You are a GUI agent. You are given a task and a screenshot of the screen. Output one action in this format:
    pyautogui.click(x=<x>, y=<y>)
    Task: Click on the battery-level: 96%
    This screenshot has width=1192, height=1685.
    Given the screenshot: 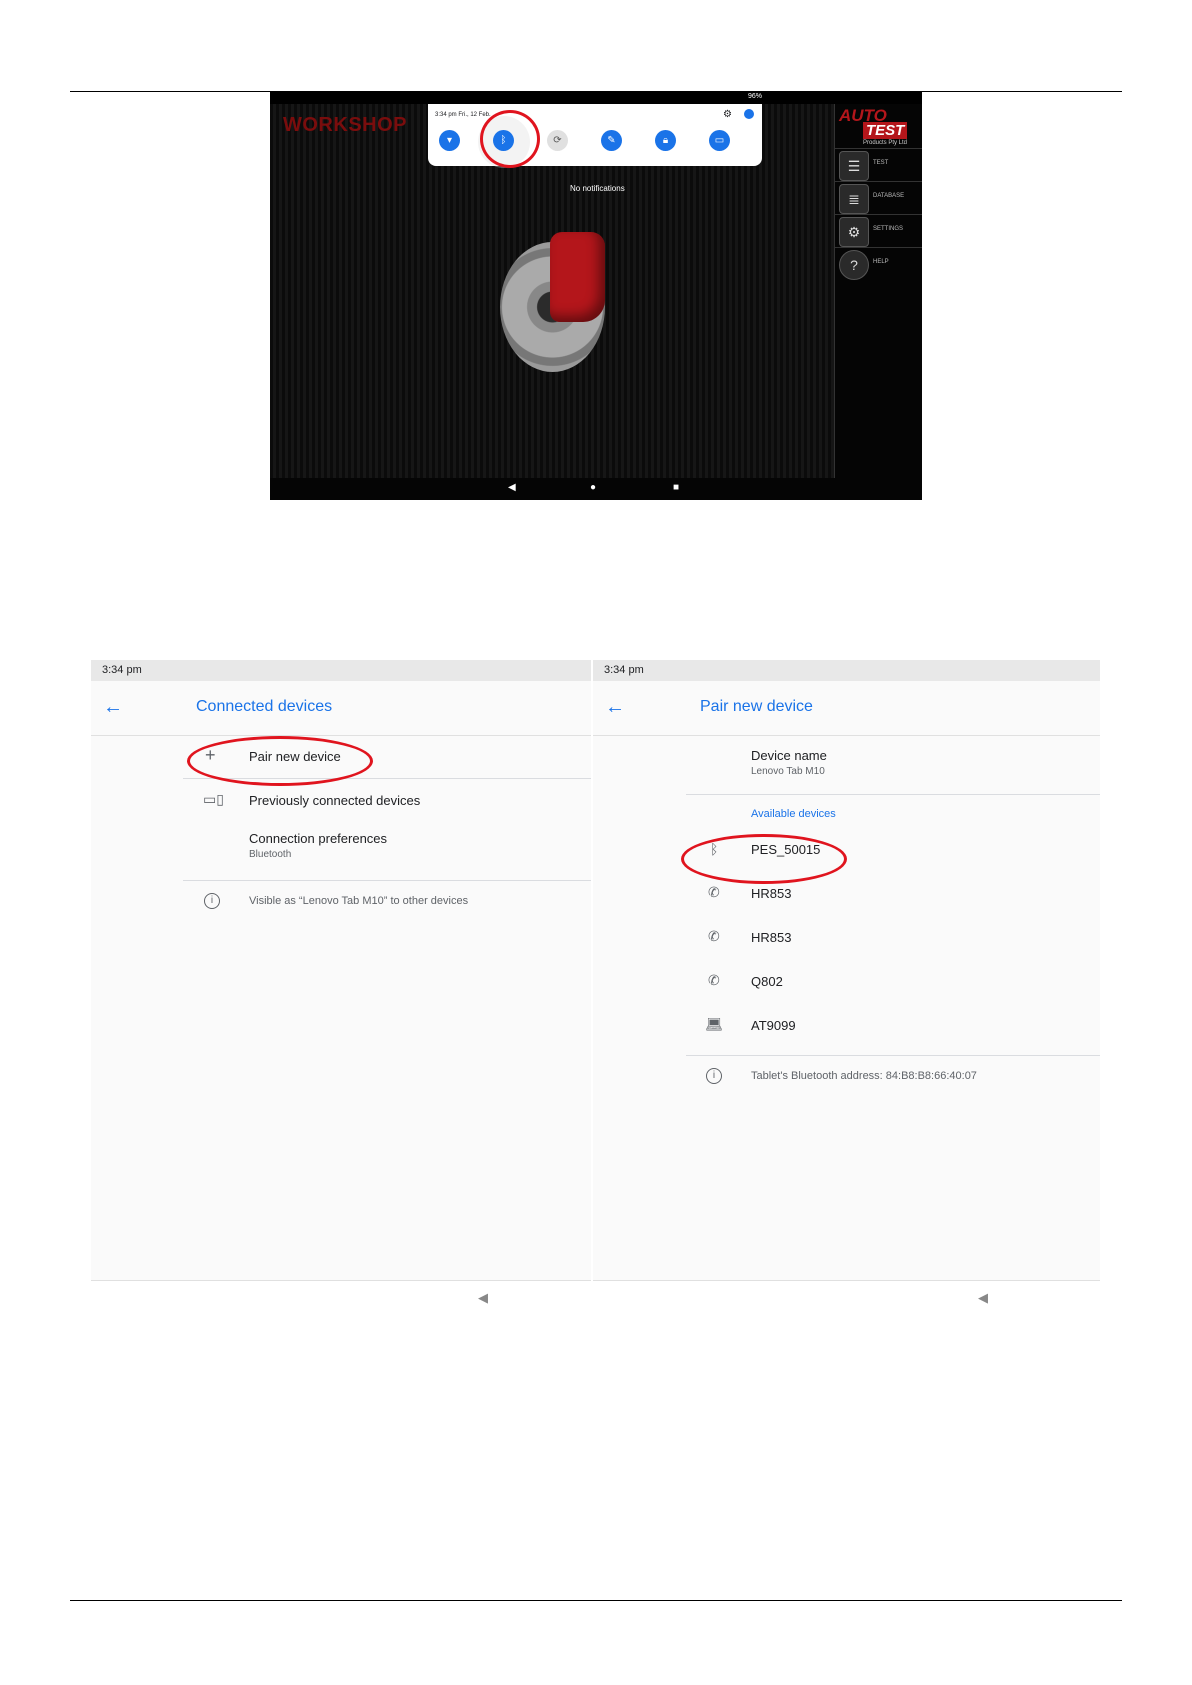 What is the action you would take?
    pyautogui.click(x=754, y=96)
    